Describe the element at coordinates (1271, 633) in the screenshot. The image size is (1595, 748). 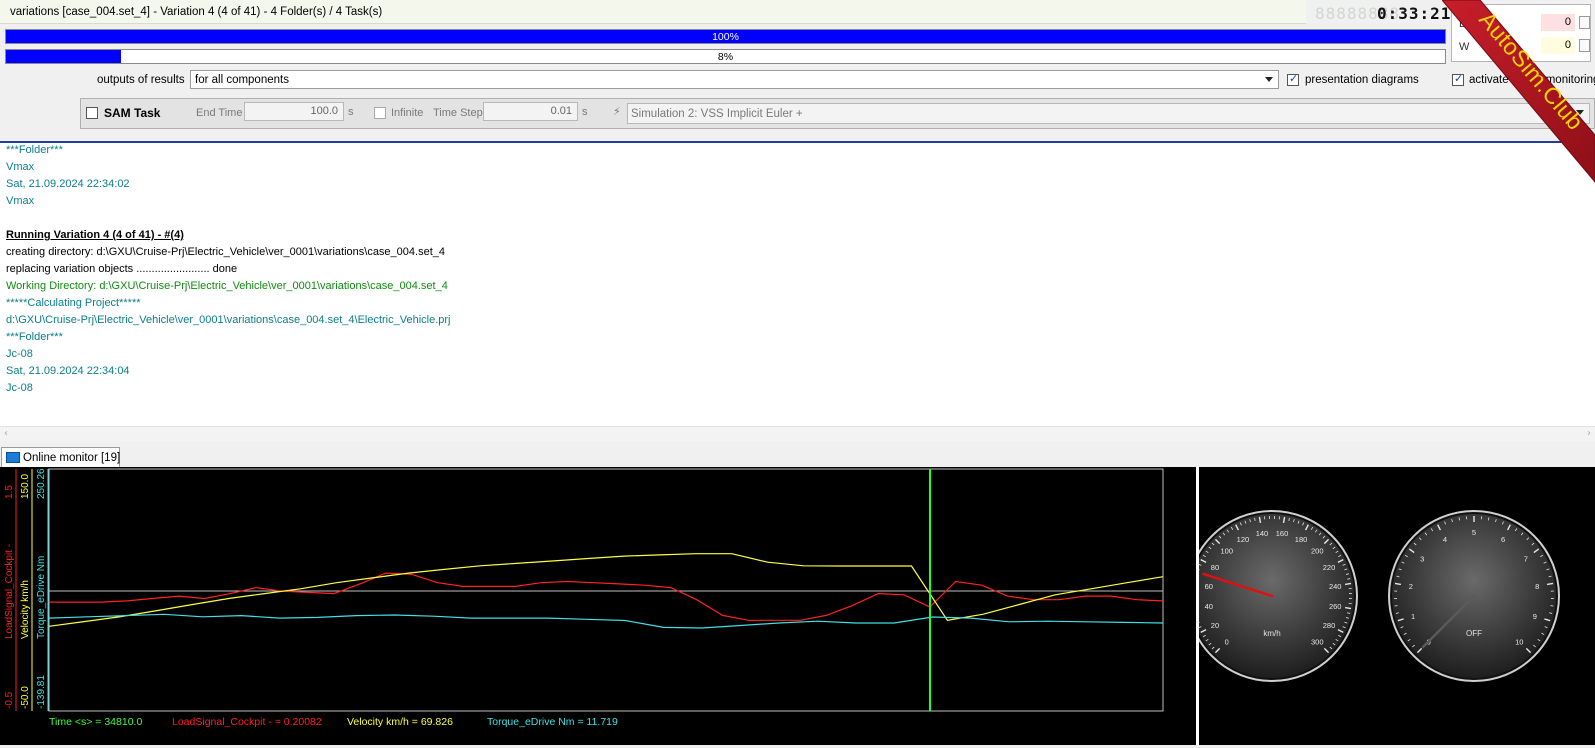
I see `speedometer-unit: km/h` at that location.